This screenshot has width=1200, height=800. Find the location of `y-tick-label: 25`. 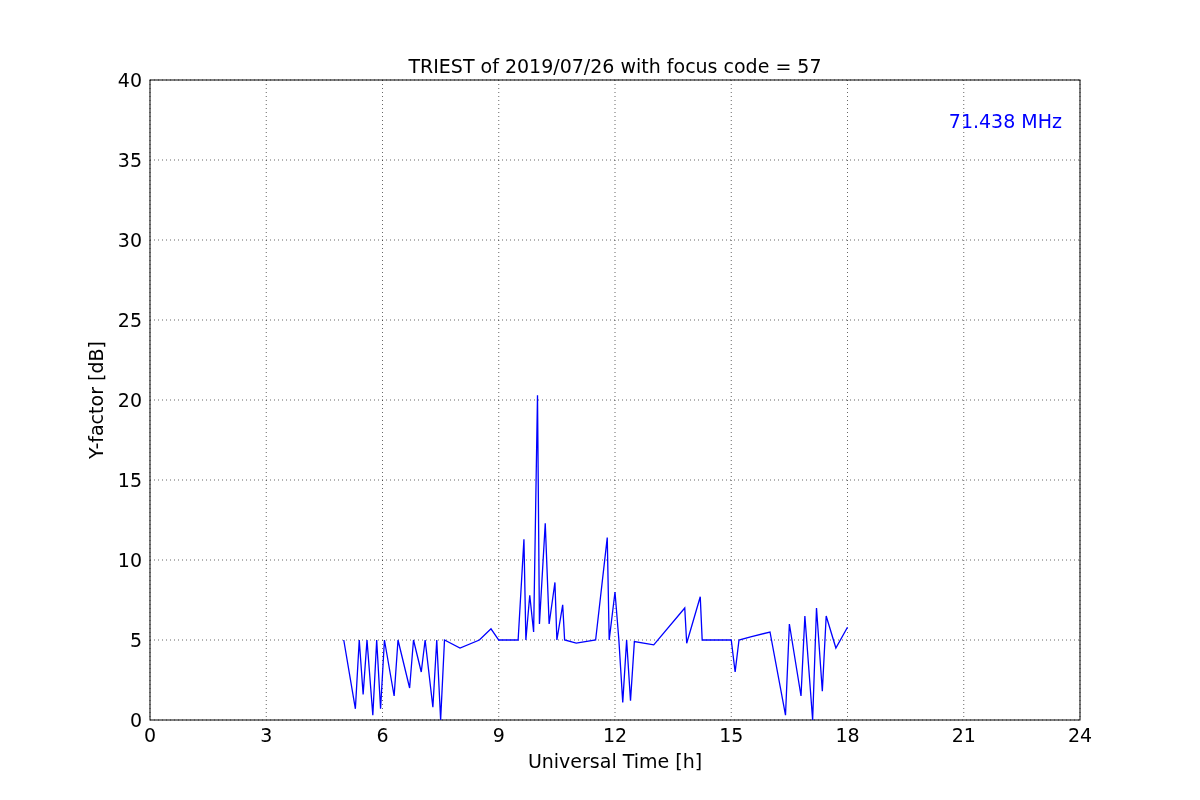

y-tick-label: 25 is located at coordinates (129, 320).